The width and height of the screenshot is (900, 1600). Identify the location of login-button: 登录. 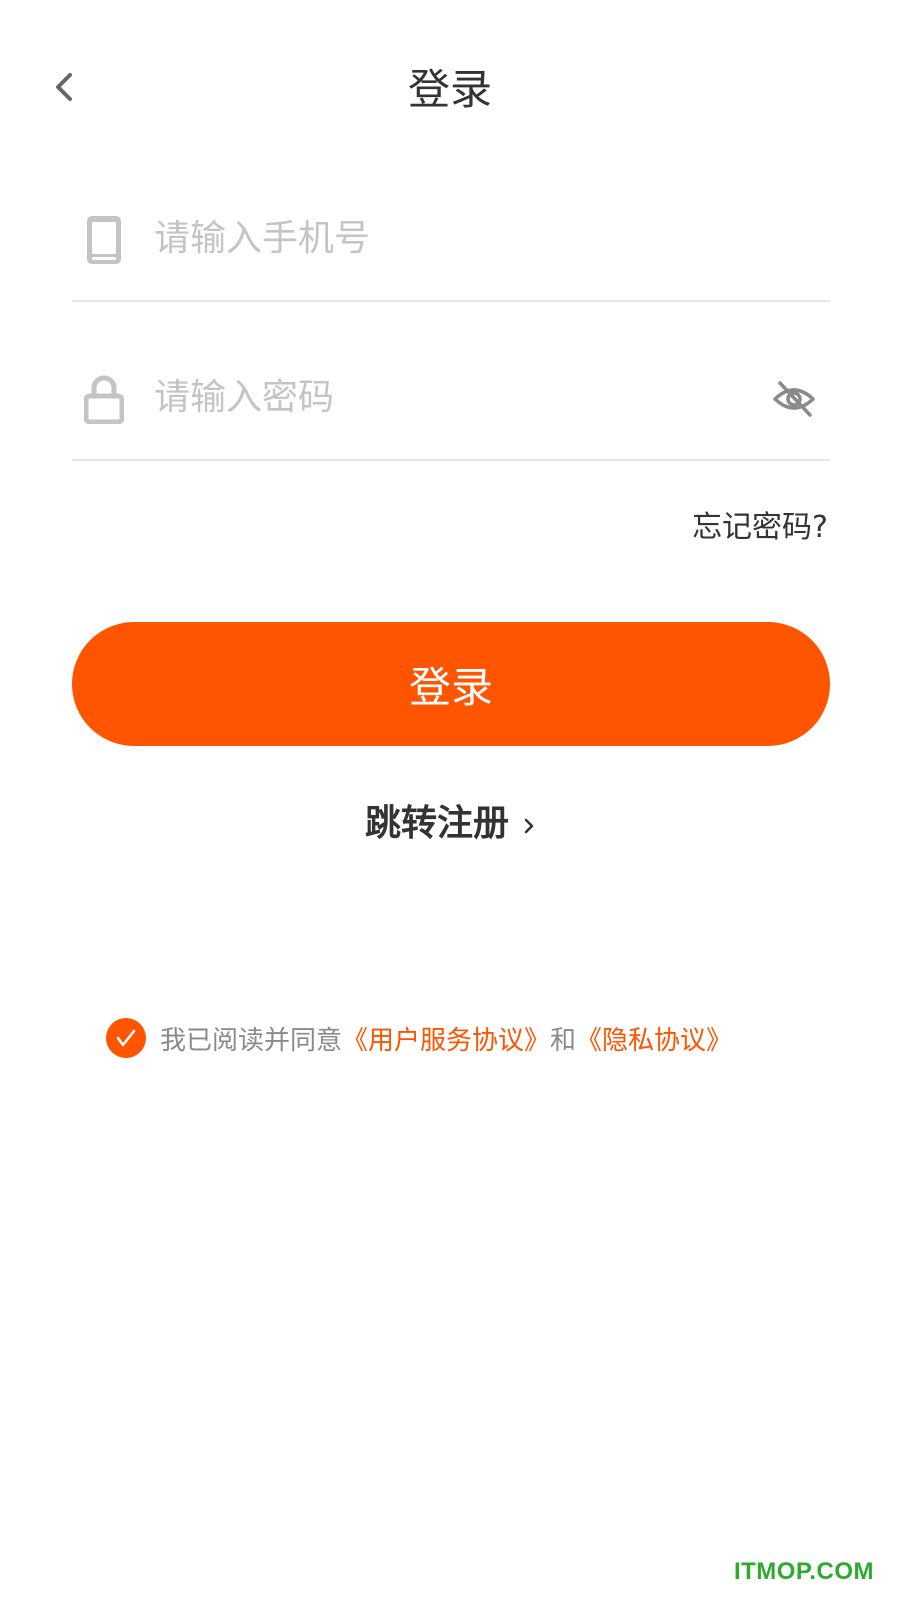
(451, 684).